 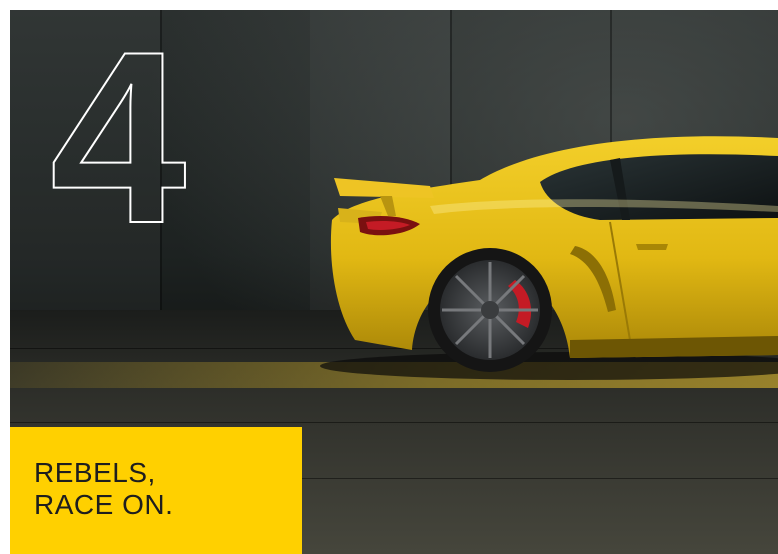 What do you see at coordinates (95, 472) in the screenshot?
I see `tagline-line: REBELS,` at bounding box center [95, 472].